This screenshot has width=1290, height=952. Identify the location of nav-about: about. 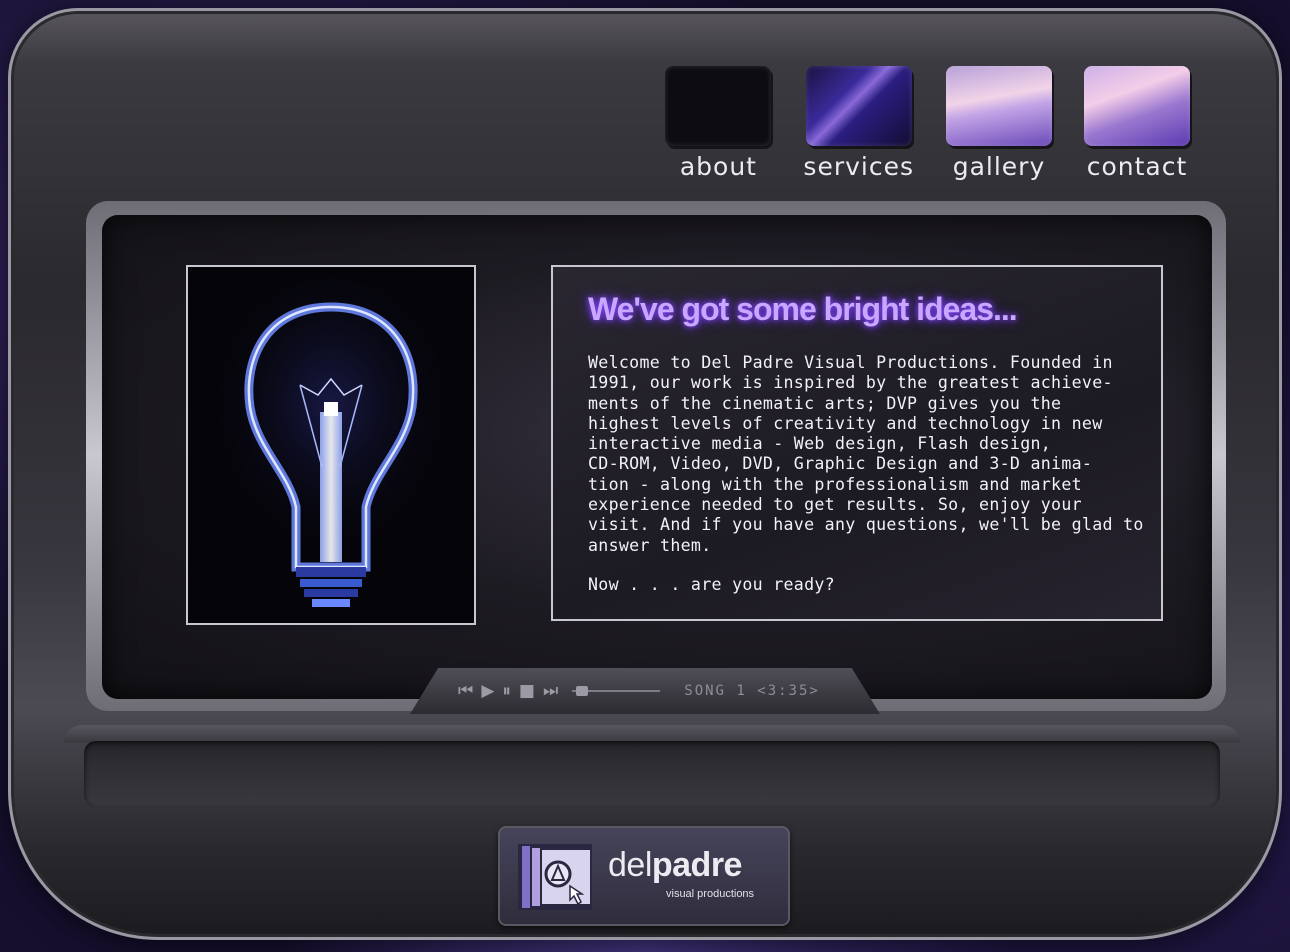
(718, 123).